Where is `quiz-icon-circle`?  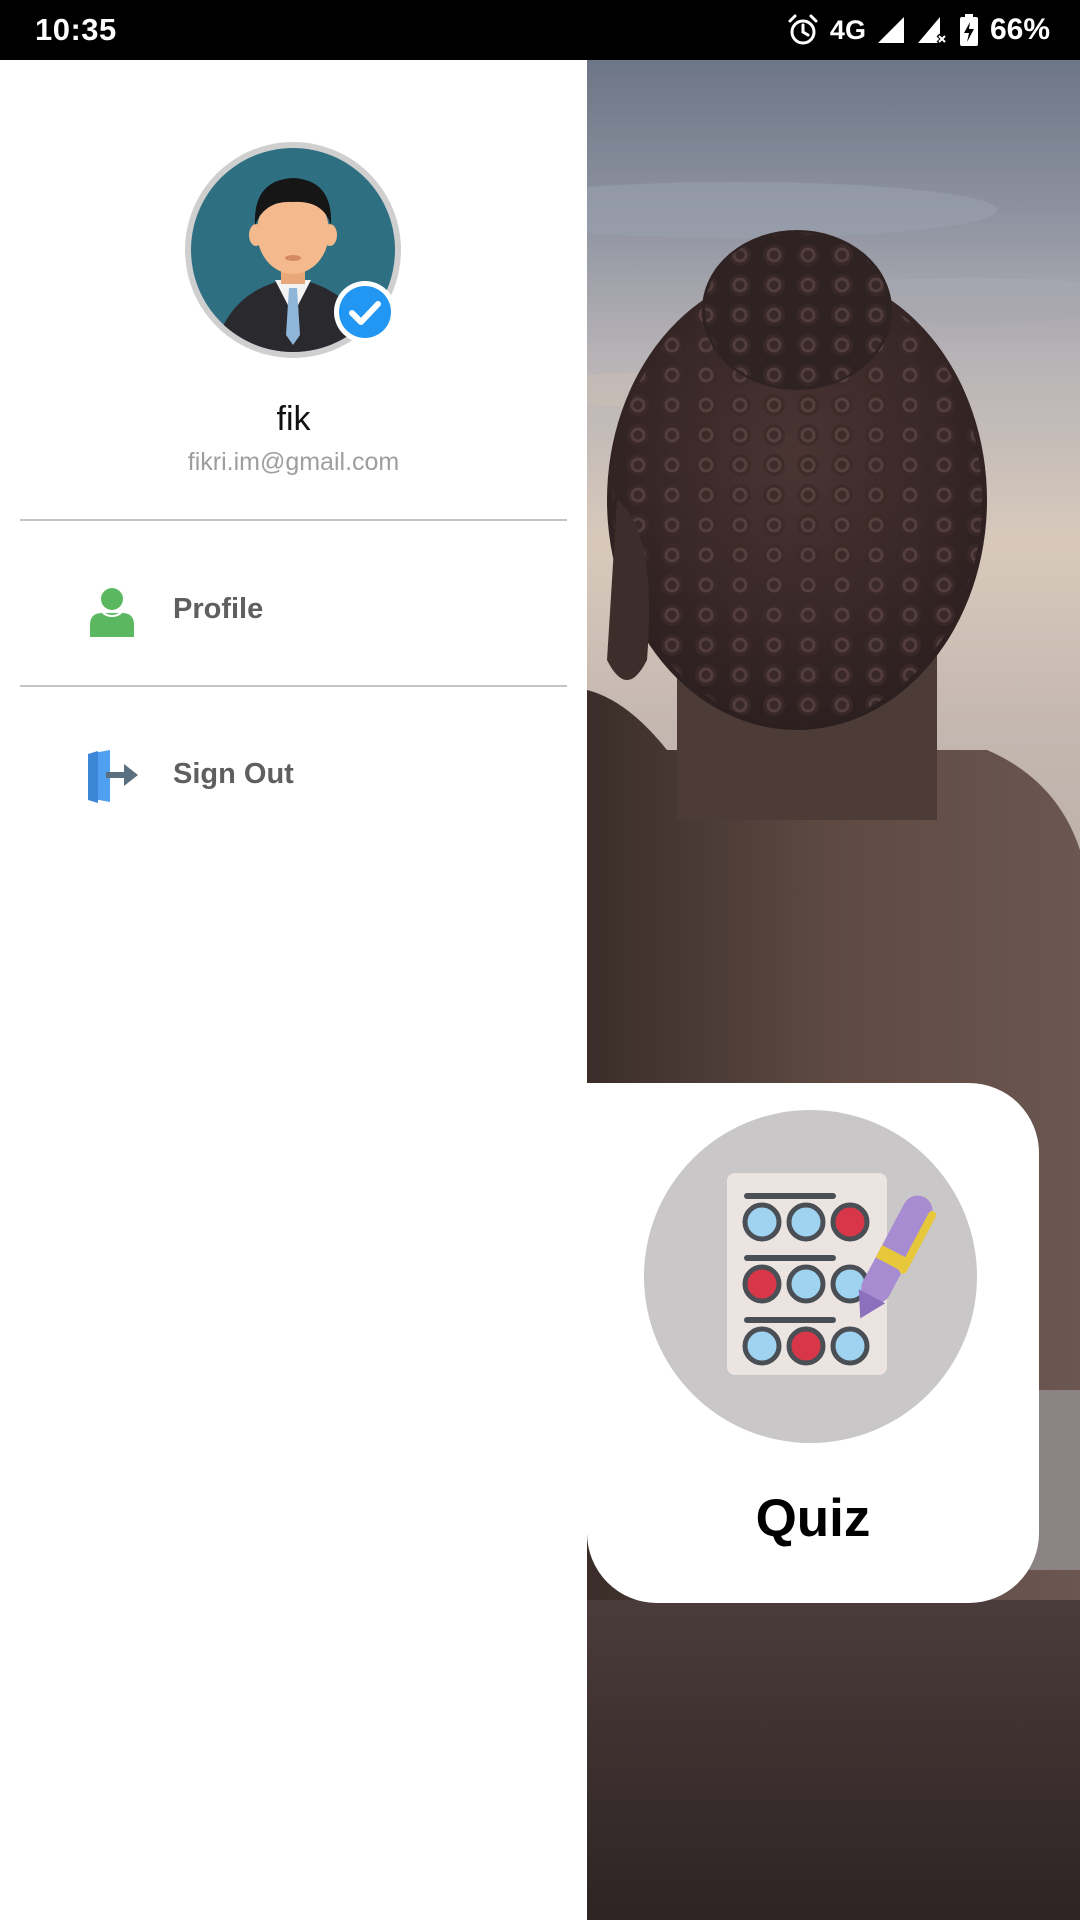
quiz-icon-circle is located at coordinates (810, 1276).